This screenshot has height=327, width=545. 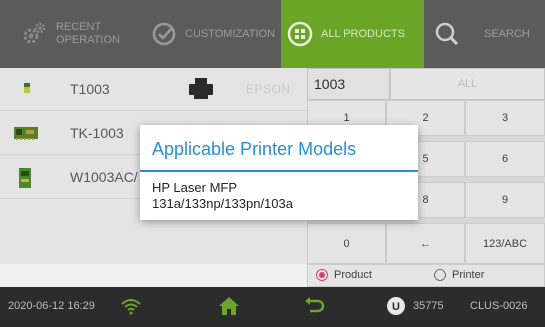 I want to click on list-item: T1003 EPSON, so click(x=153, y=89).